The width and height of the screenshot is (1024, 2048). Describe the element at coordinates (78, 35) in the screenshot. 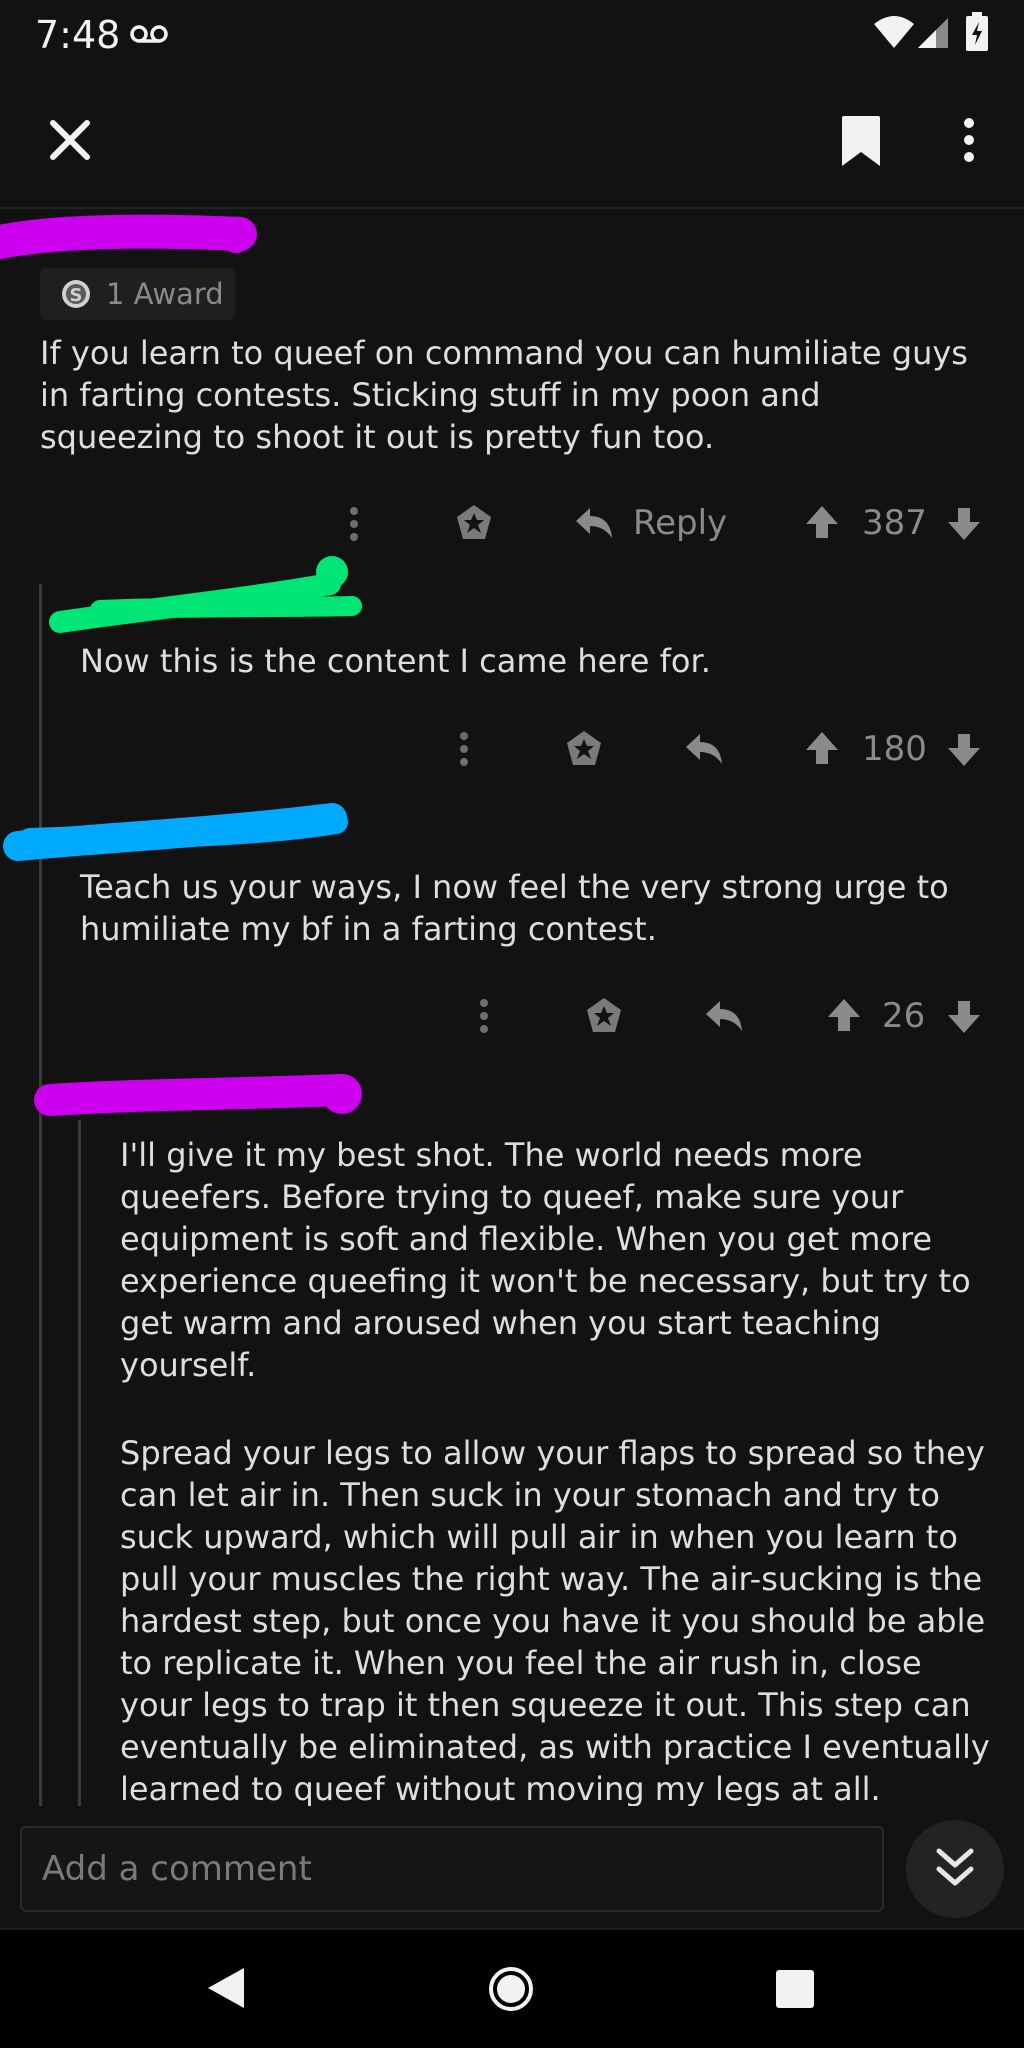

I see `status-time: 7:48` at that location.